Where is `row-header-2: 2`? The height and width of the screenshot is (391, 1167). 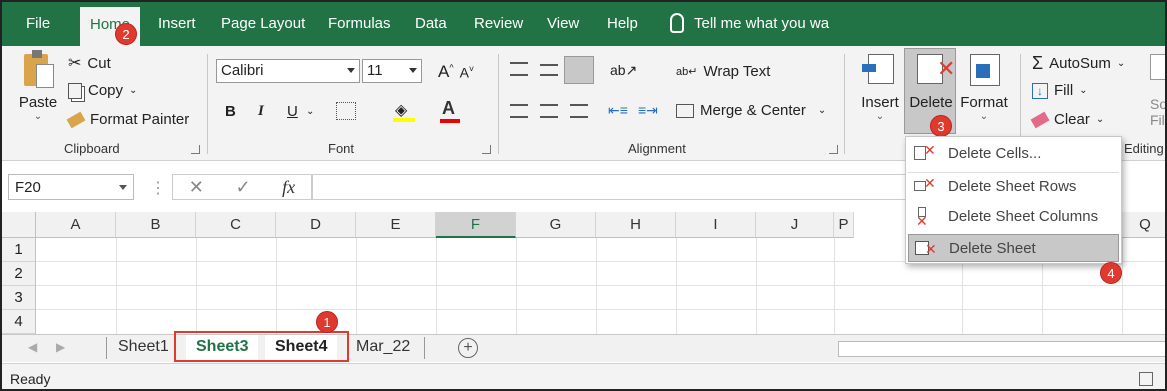
row-header-2: 2 is located at coordinates (19, 274).